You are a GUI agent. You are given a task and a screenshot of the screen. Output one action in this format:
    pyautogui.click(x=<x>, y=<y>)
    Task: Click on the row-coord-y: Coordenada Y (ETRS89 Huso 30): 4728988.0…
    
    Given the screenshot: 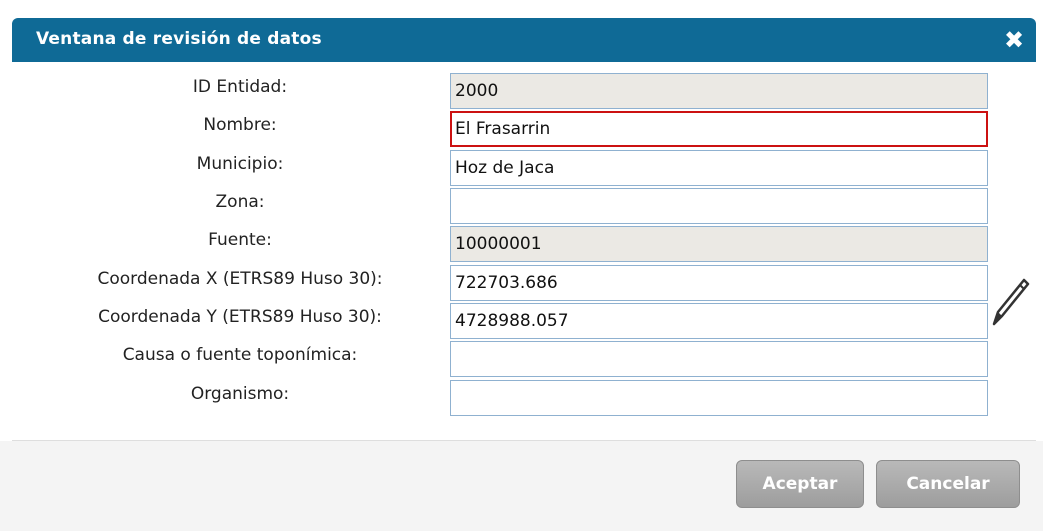 What is the action you would take?
    pyautogui.click(x=521, y=321)
    